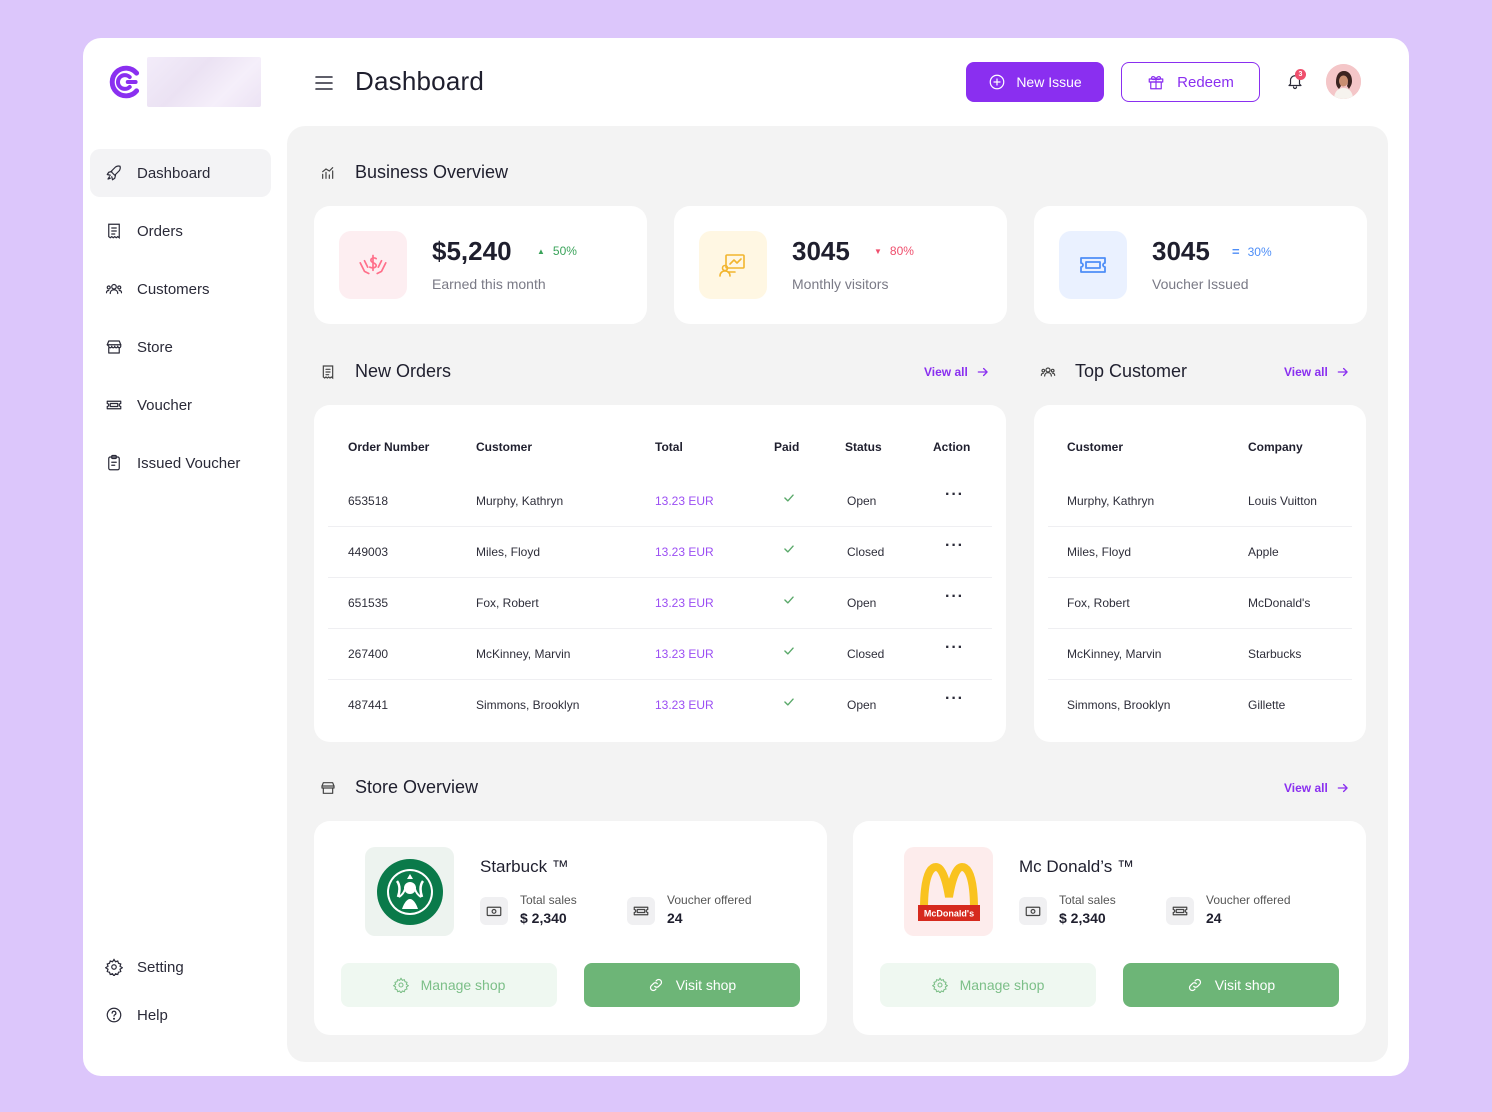  I want to click on store-name: Starbuck ™, so click(524, 866).